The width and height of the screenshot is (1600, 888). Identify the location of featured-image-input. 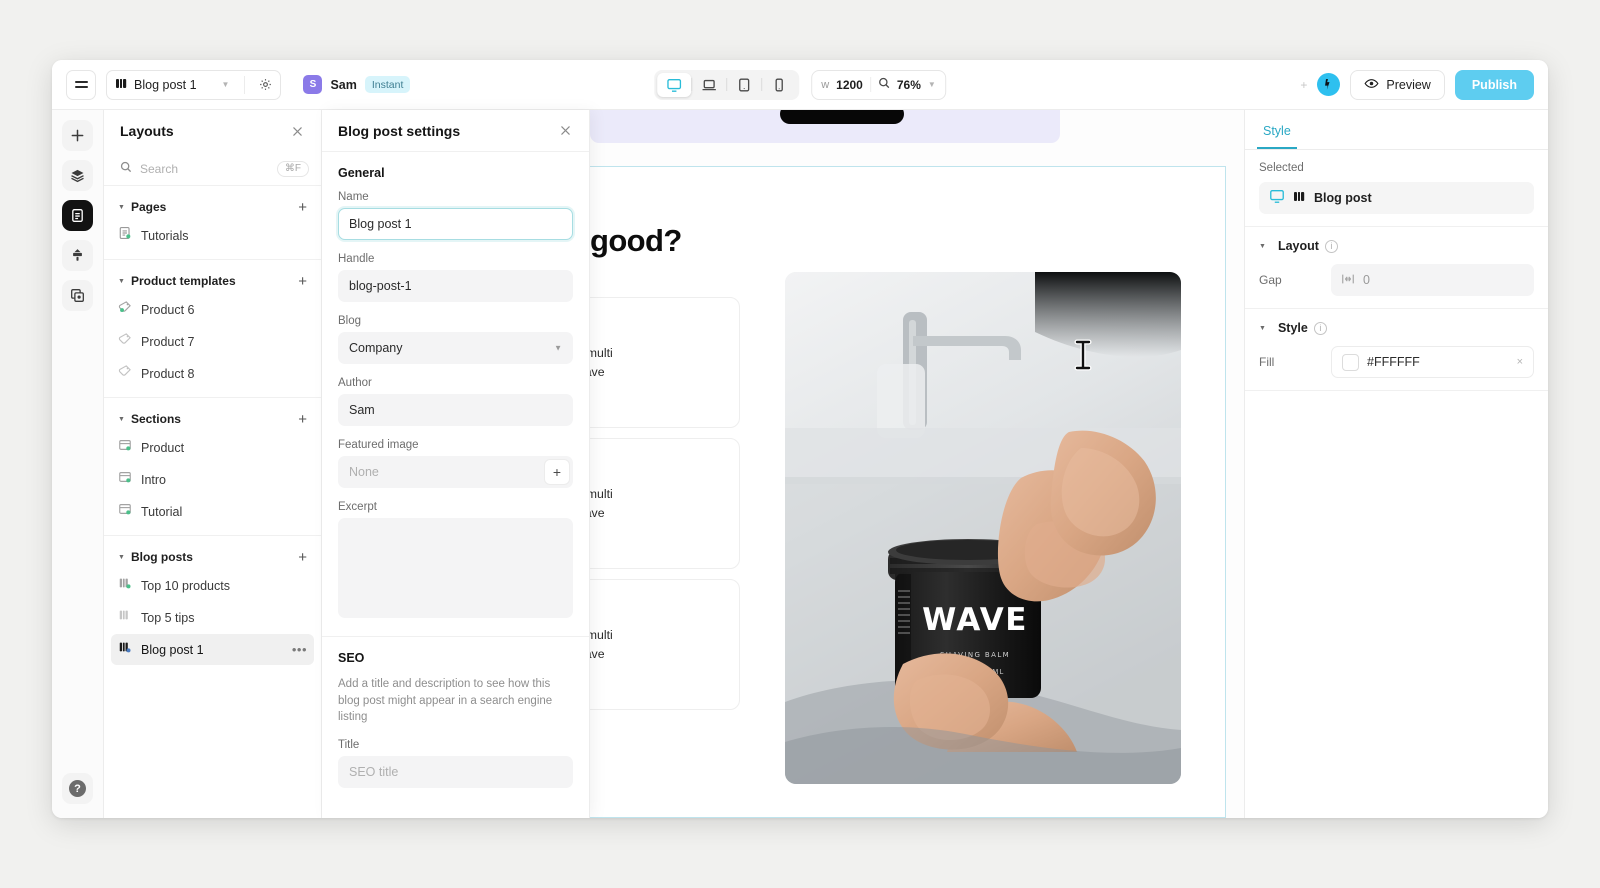
(455, 472).